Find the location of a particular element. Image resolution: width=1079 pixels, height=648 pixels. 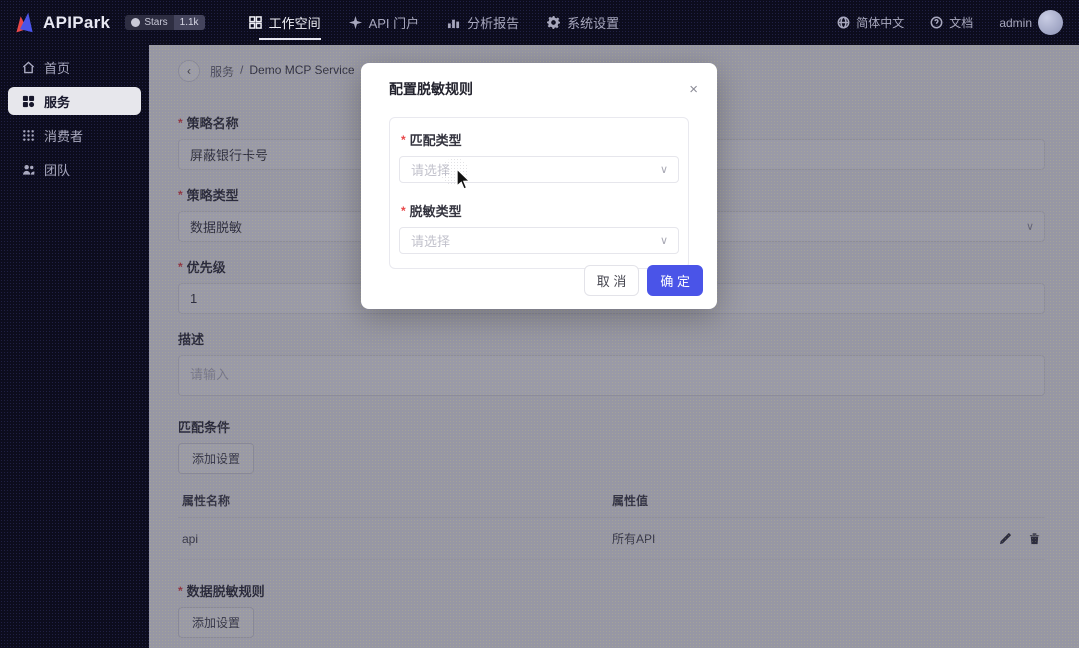

main-nav: 工作空间 API 门户 分析报告 系统设置 is located at coordinates (434, 22).